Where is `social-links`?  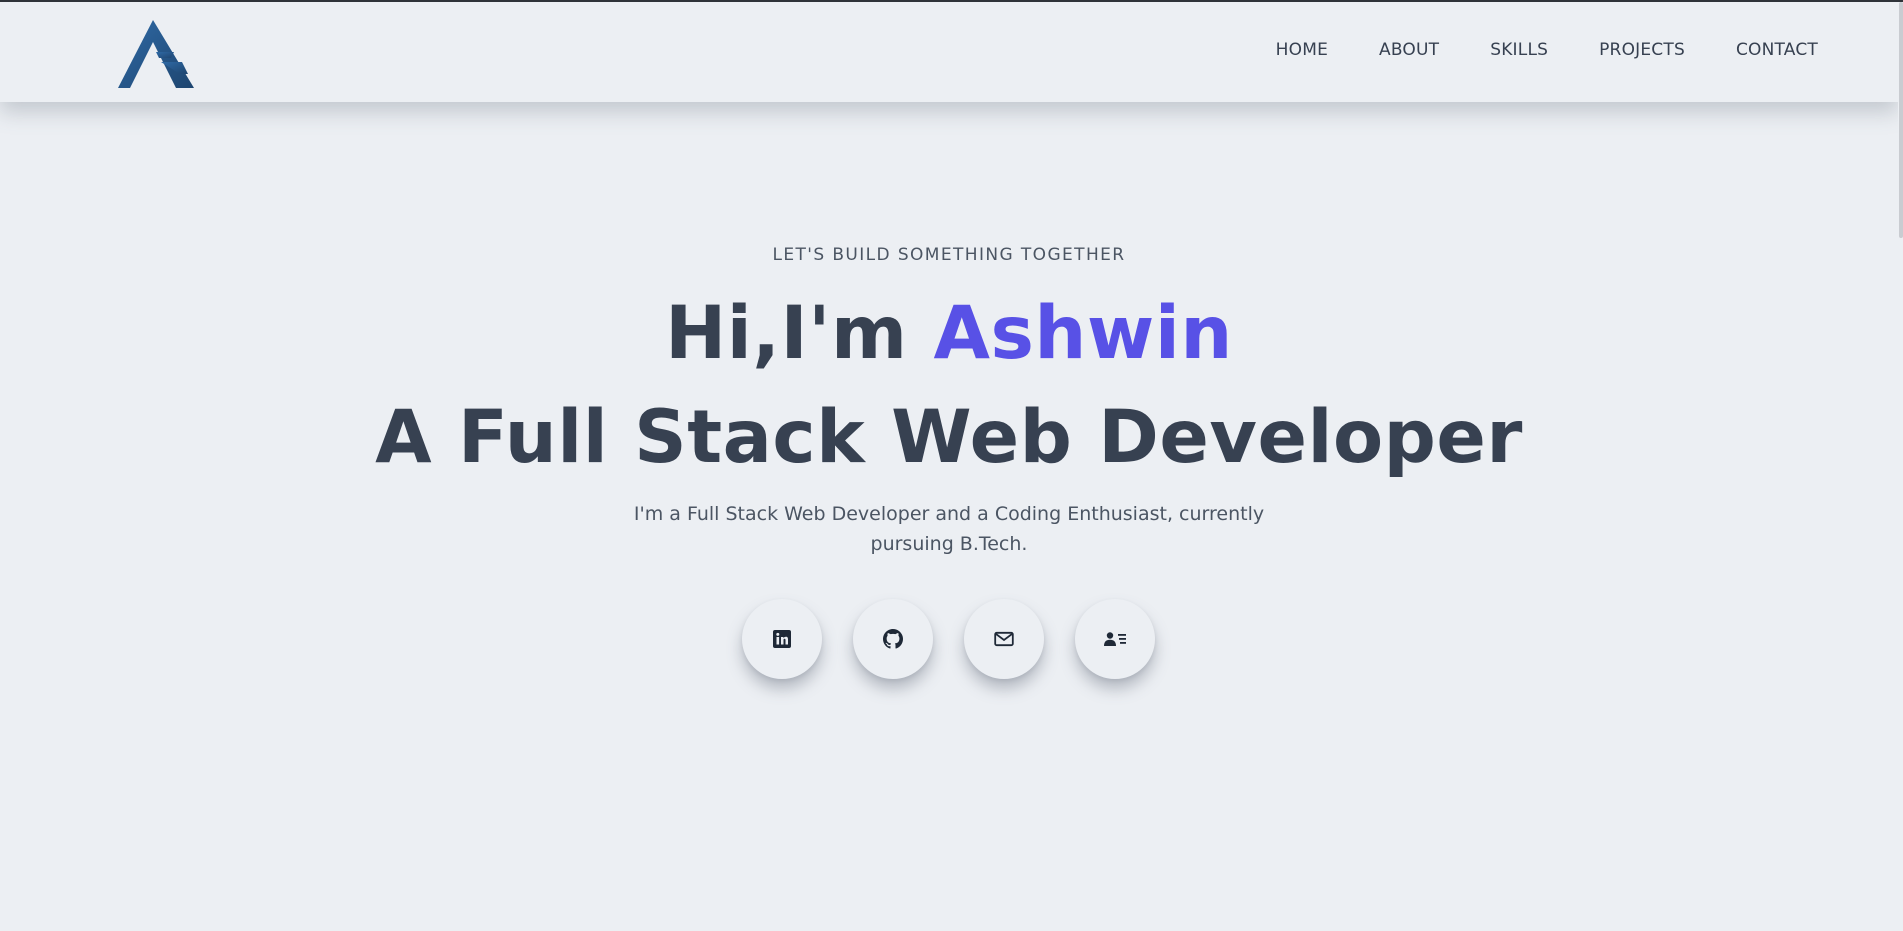
social-links is located at coordinates (948, 639).